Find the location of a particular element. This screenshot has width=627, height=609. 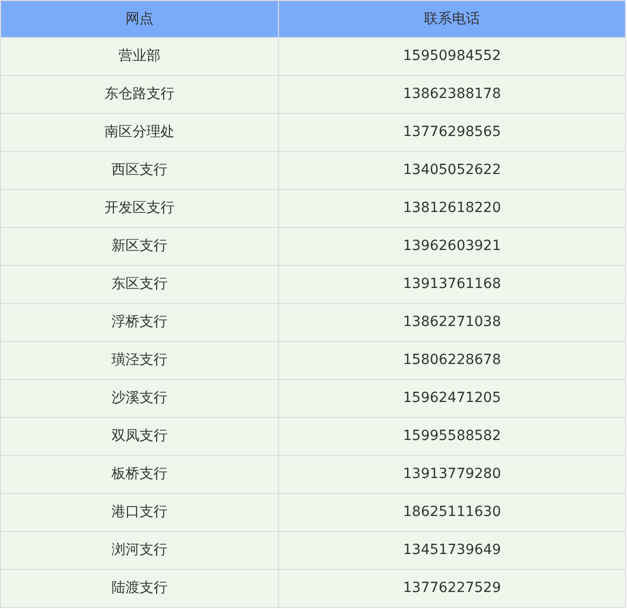

table-cell: 陆渡支行 is located at coordinates (139, 589).